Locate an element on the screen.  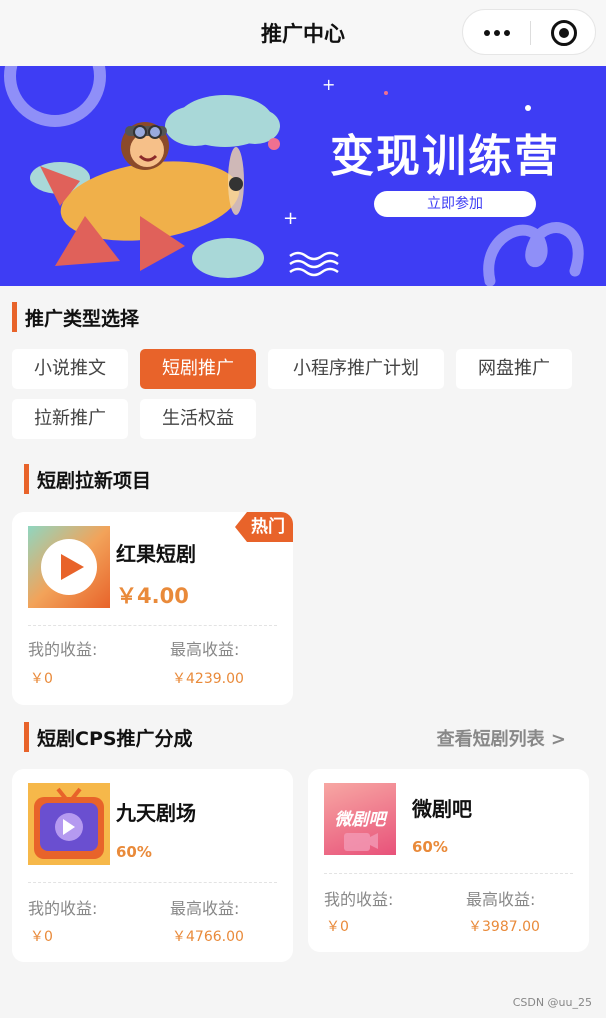
chip-pull-new: 拉新推广 is located at coordinates (70, 419).